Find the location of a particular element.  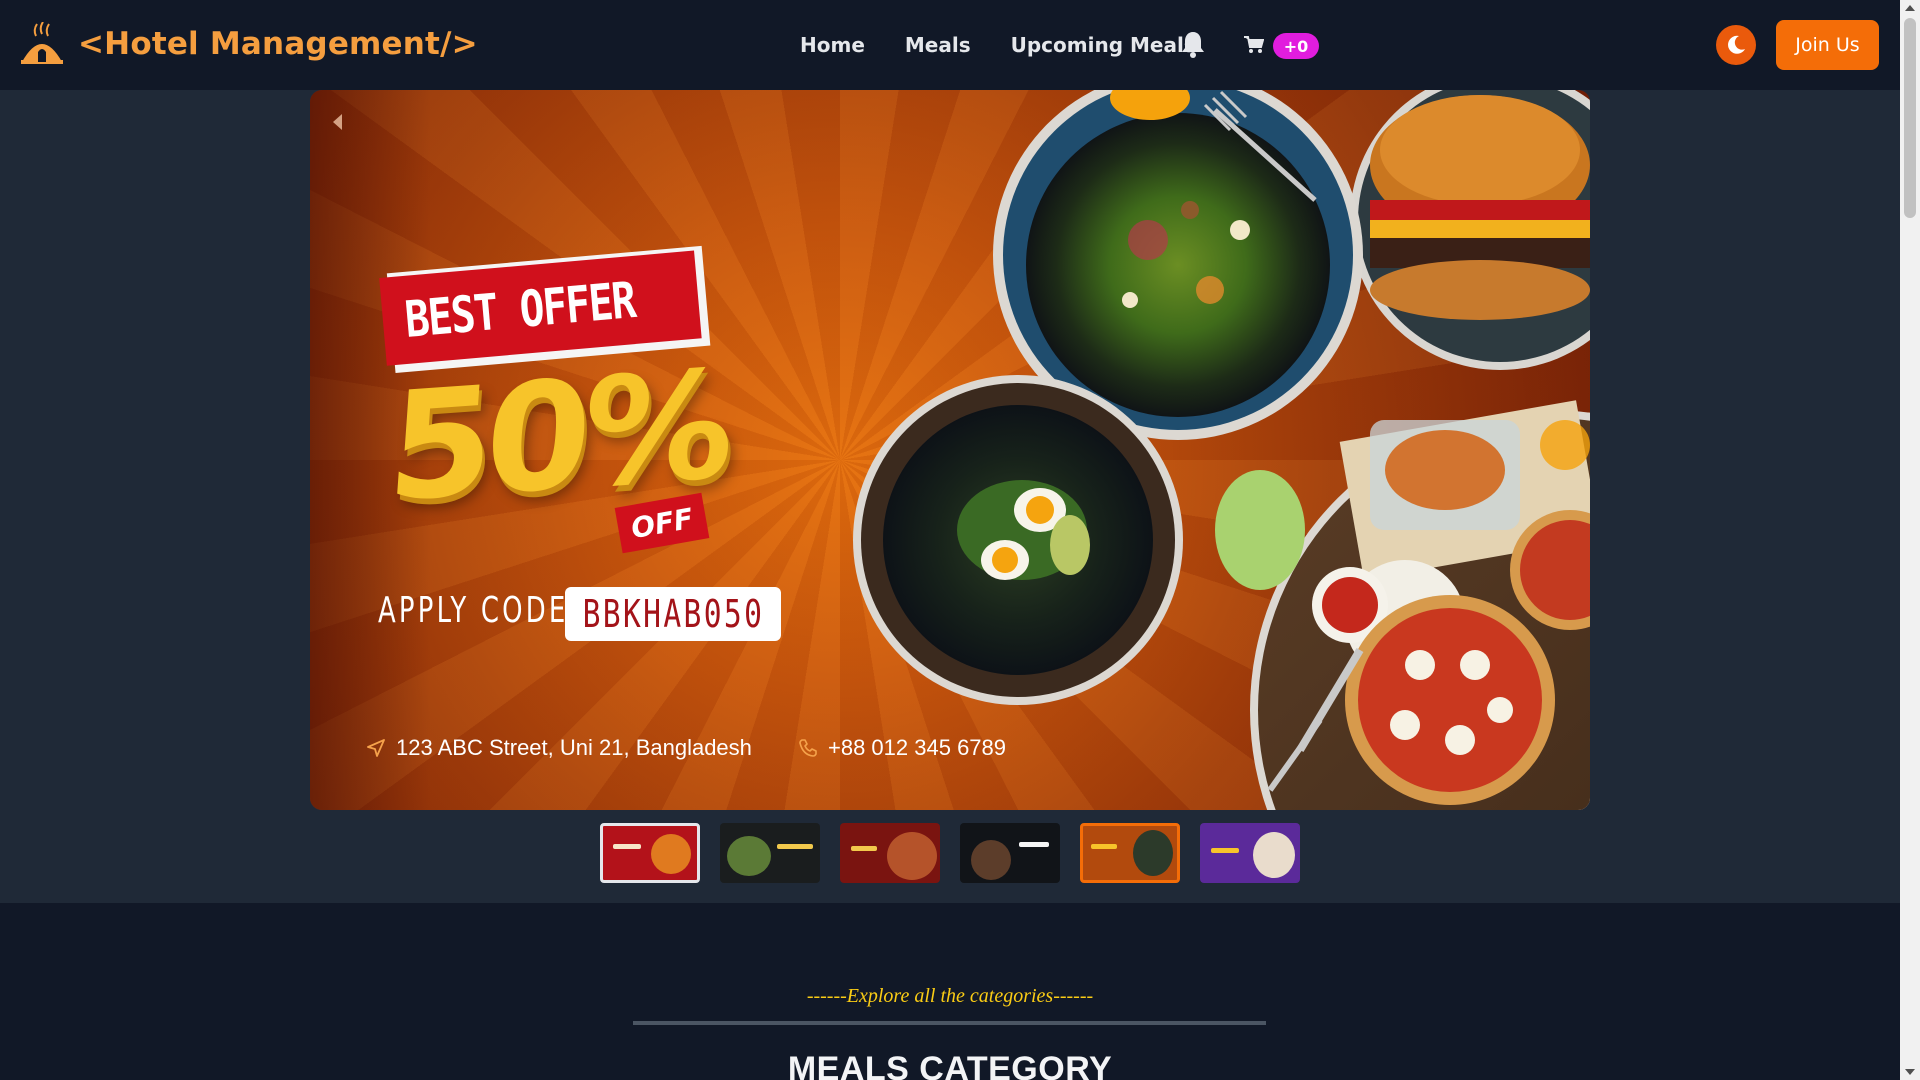

scroll-up-arrow-icon is located at coordinates (1910, 8).